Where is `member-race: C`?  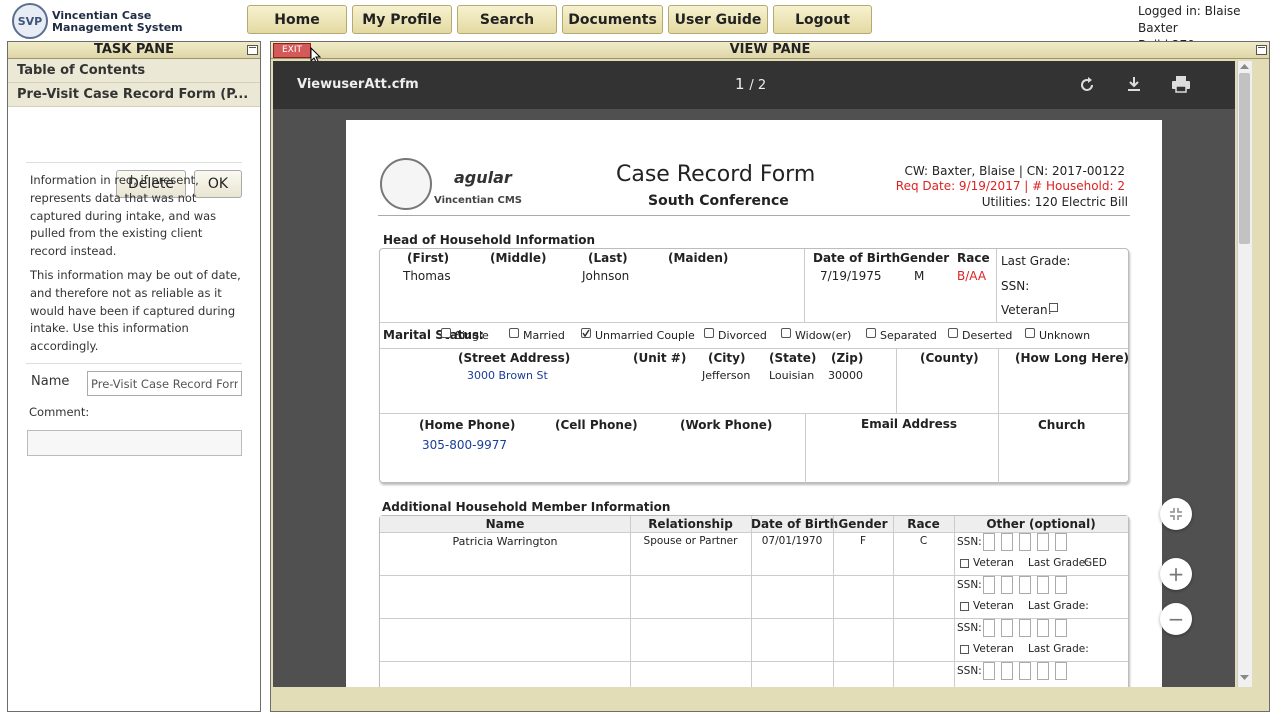 member-race: C is located at coordinates (923, 541).